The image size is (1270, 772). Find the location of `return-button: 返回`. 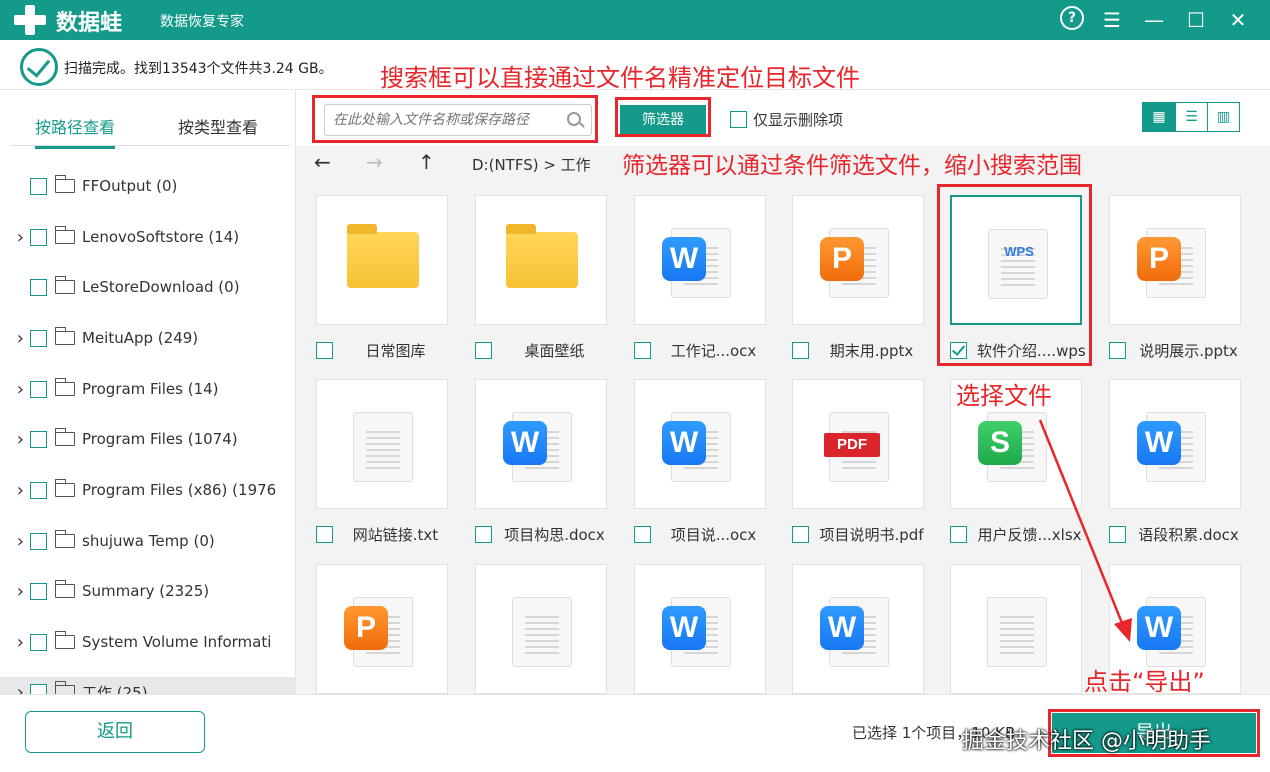

return-button: 返回 is located at coordinates (115, 732).